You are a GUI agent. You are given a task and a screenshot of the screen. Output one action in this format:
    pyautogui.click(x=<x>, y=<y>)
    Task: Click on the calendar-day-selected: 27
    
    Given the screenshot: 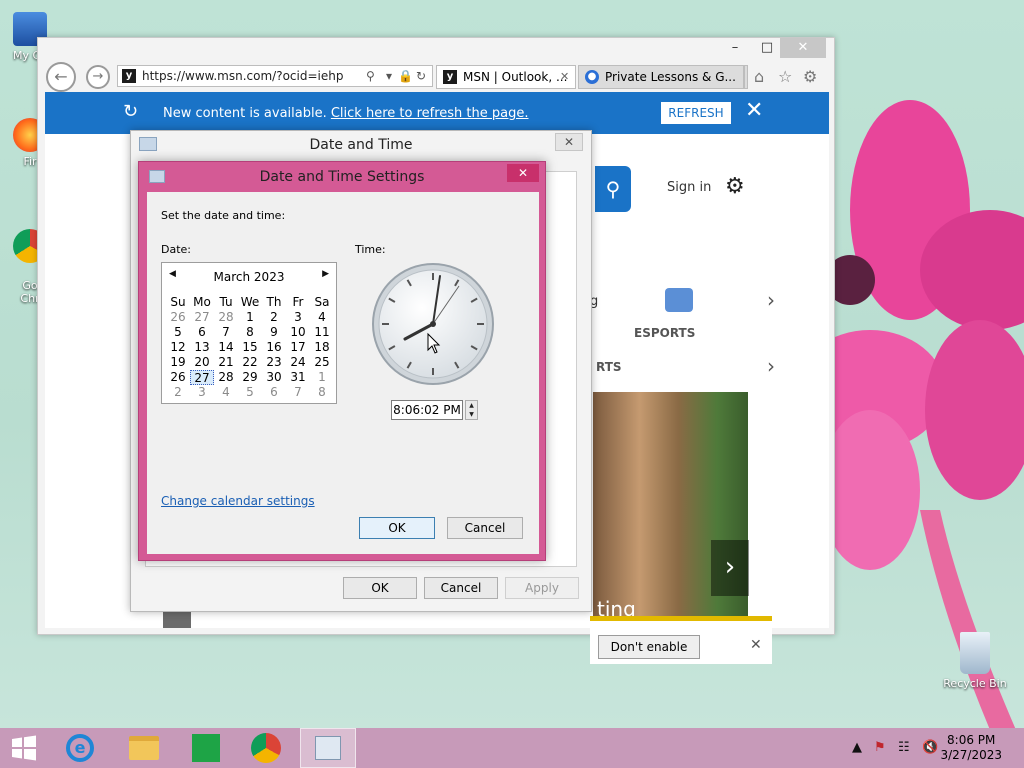 What is the action you would take?
    pyautogui.click(x=202, y=377)
    